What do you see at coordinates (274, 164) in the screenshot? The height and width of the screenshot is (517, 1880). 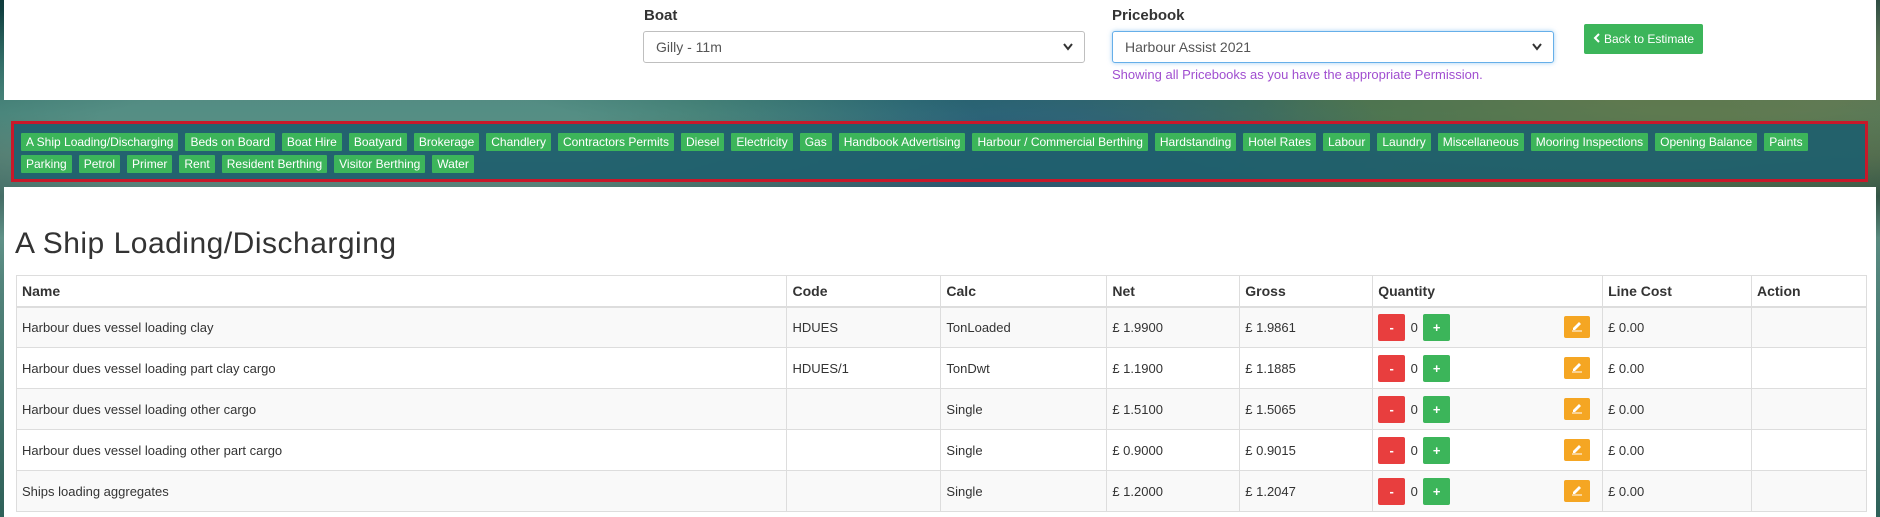 I see `category-button: Resident Berthing` at bounding box center [274, 164].